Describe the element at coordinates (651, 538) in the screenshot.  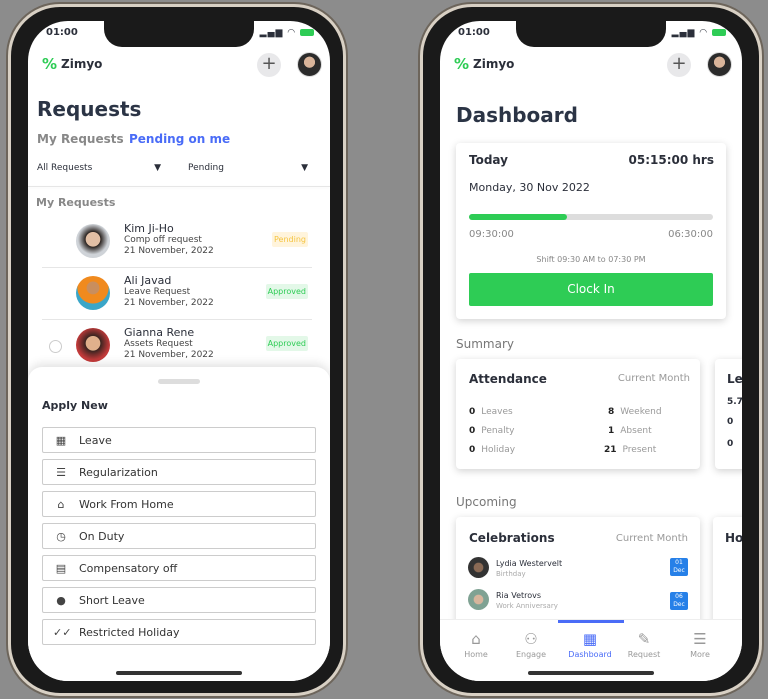
I see `celebrations-period: Current Month` at that location.